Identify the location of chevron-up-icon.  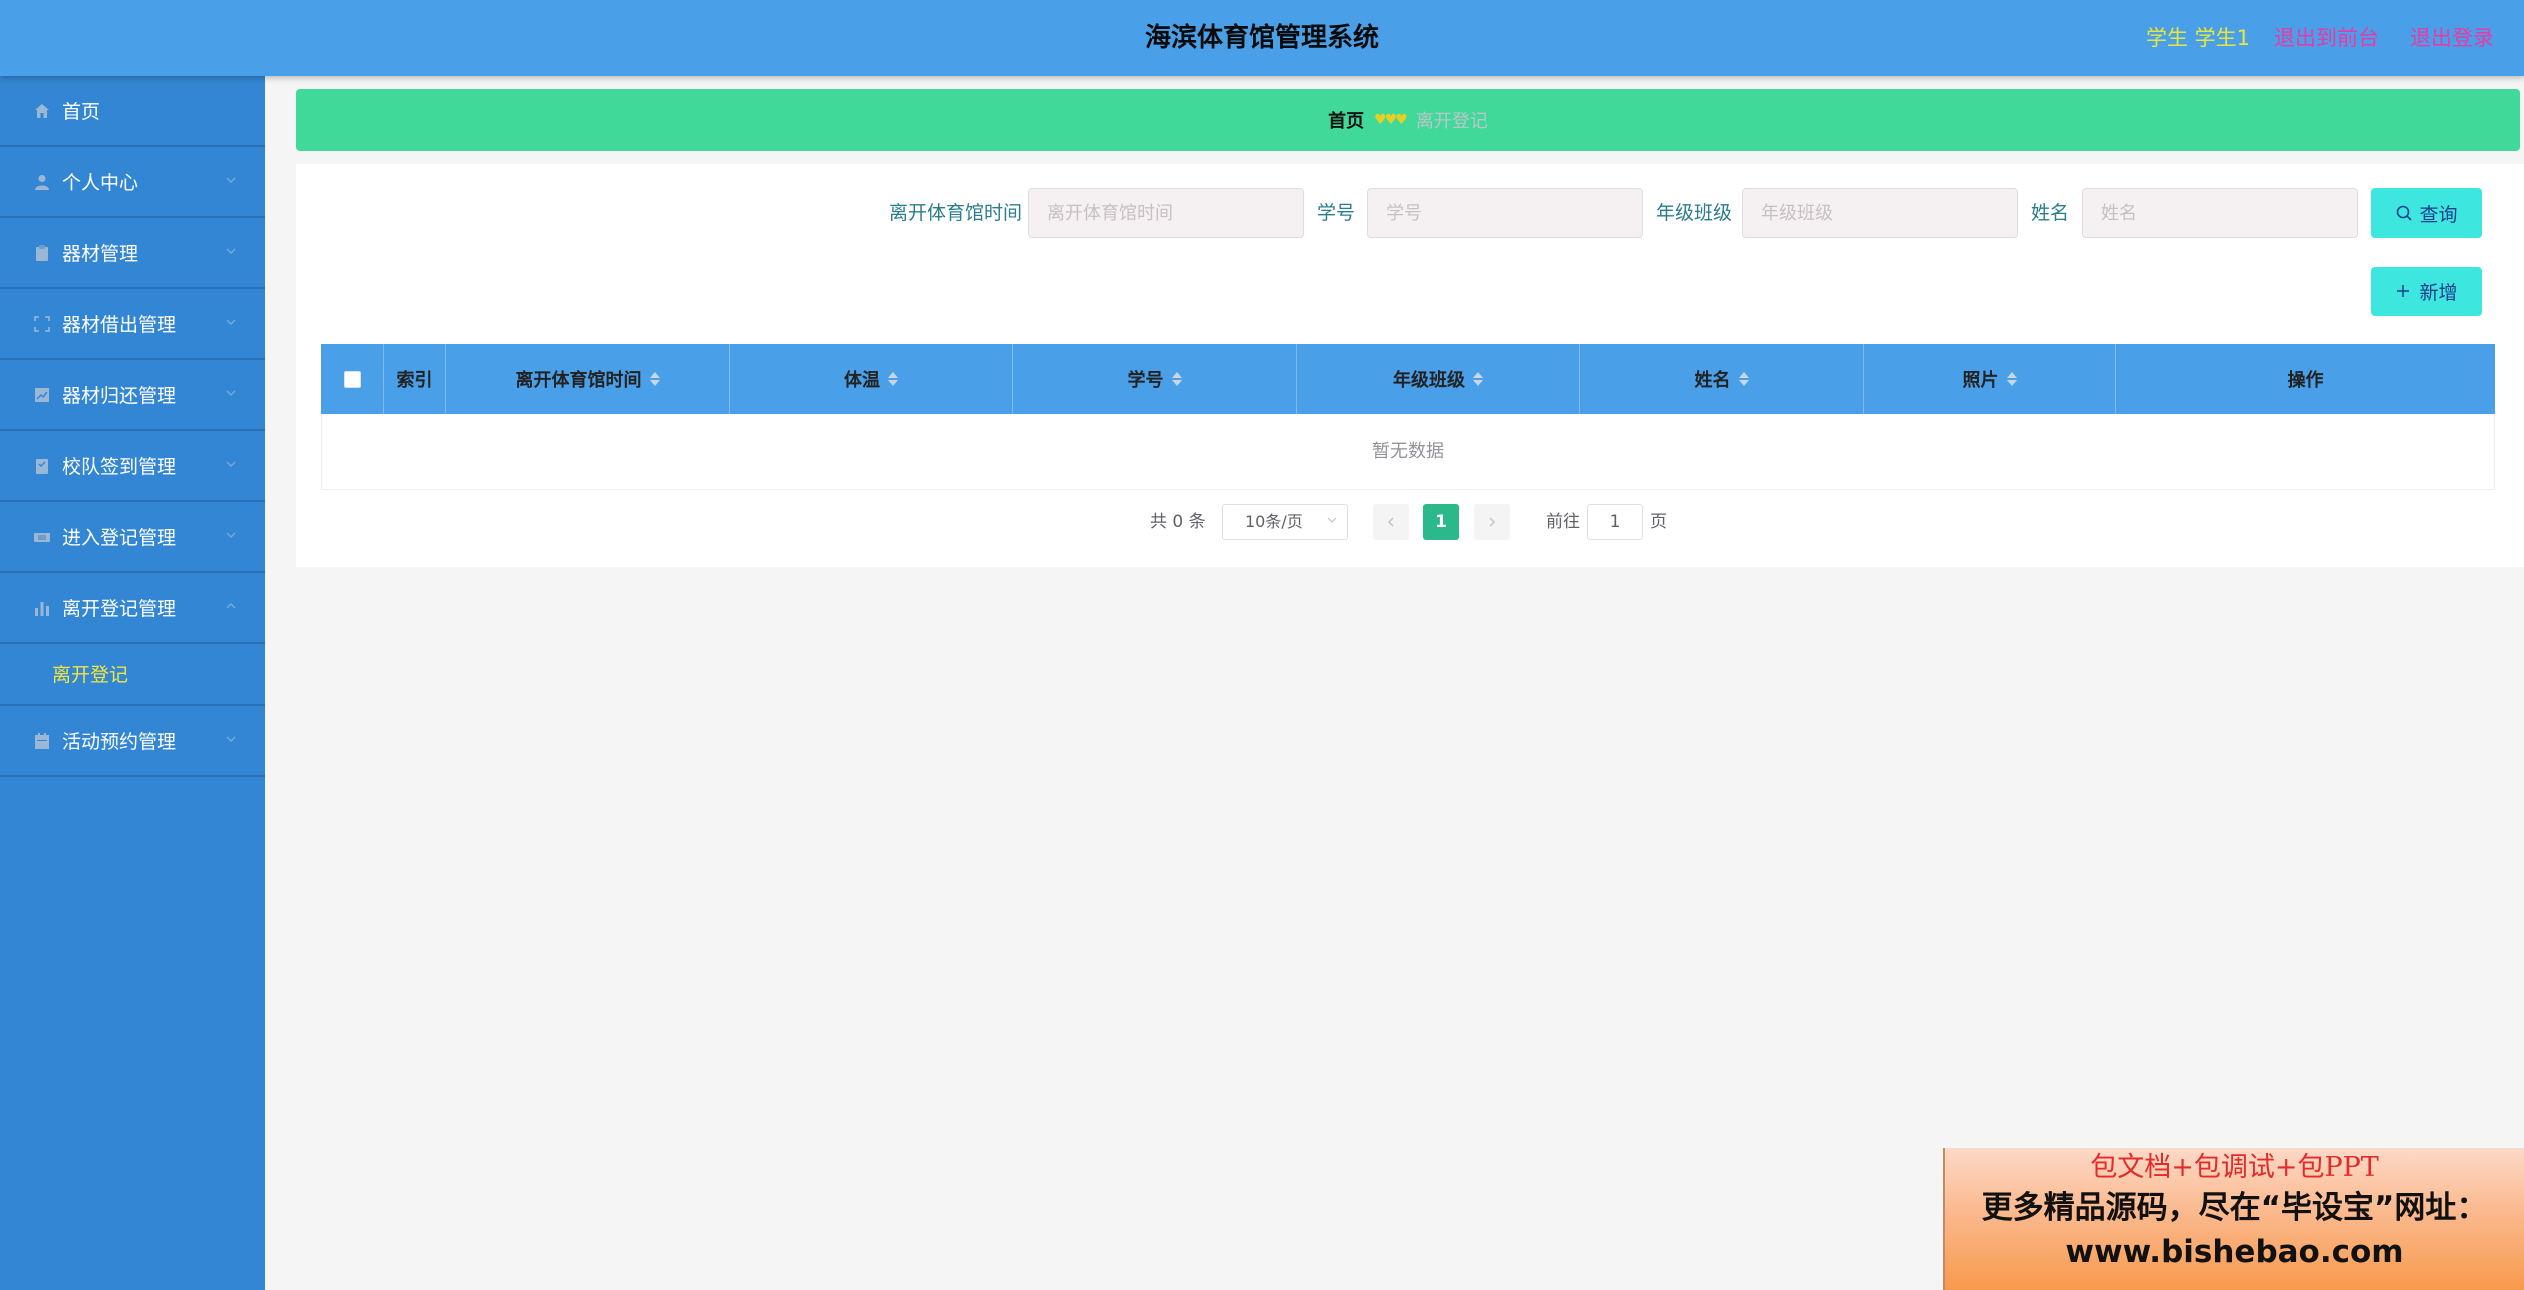
(231, 606).